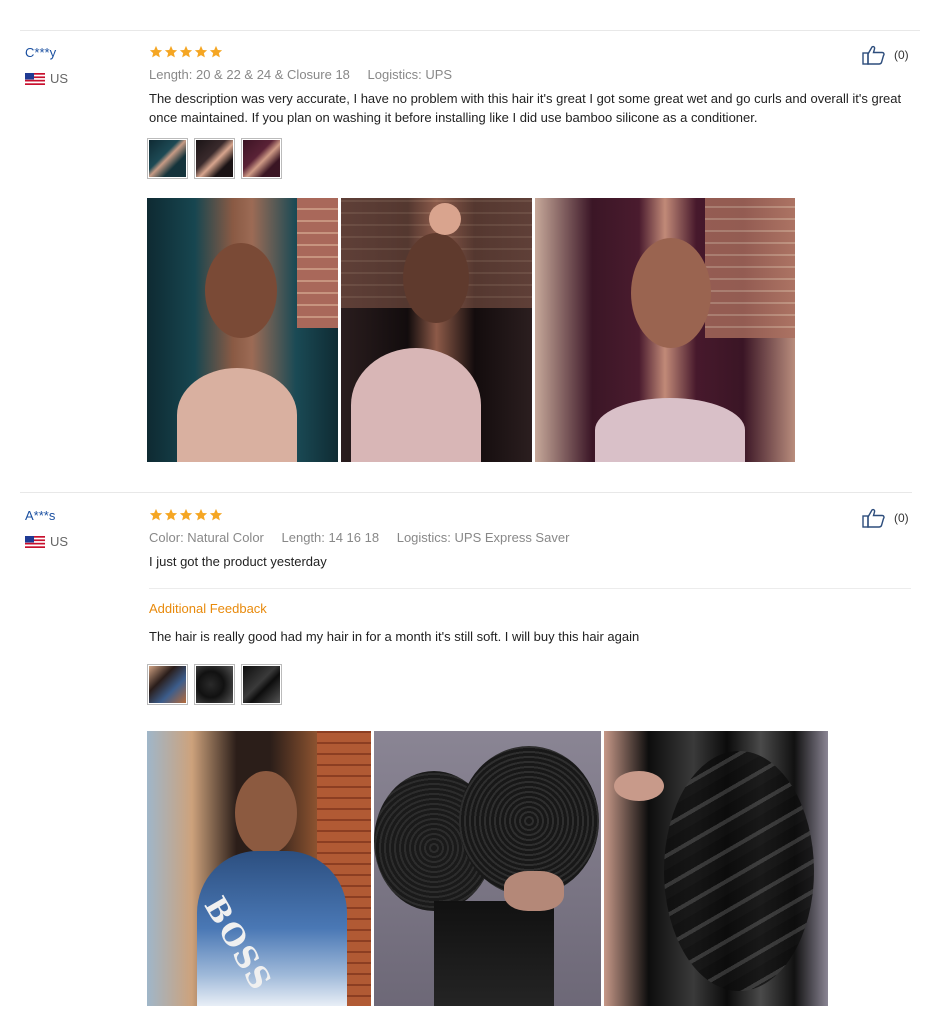 The image size is (940, 1025). I want to click on meta-logistics: Logistics: UPS, so click(410, 74).